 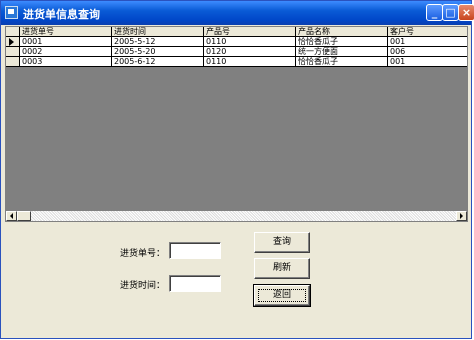 I want to click on refresh-button: 刷新, so click(x=282, y=268).